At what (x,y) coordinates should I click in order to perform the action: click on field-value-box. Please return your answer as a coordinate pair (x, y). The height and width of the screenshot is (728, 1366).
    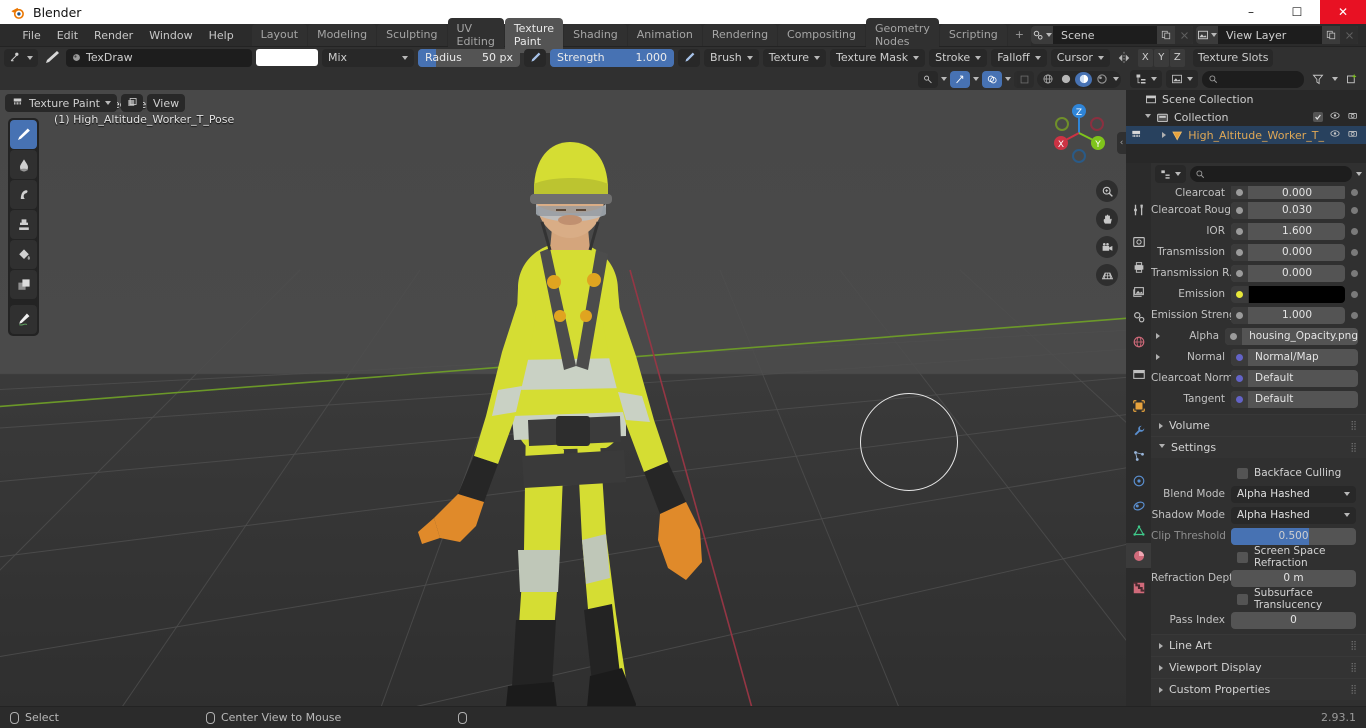
    Looking at the image, I should click on (1288, 294).